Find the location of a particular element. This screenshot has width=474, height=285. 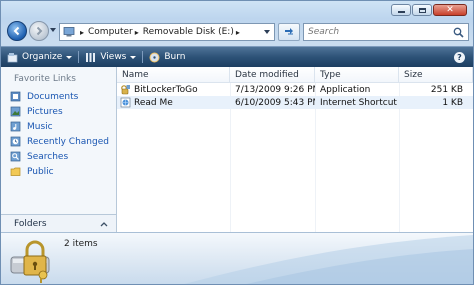

chevron-up-icon is located at coordinates (104, 223).